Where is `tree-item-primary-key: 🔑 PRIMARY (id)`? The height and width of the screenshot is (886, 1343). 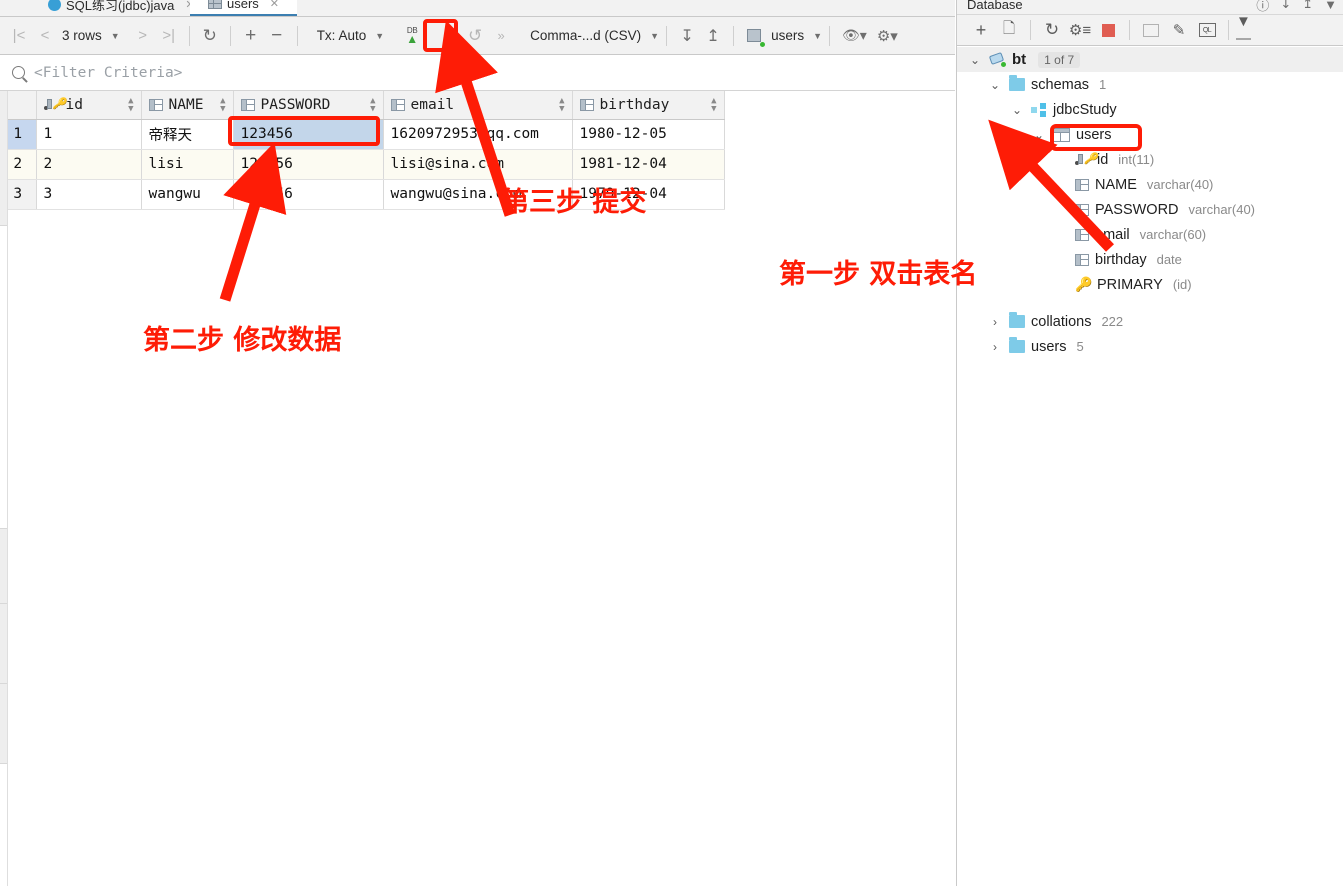 tree-item-primary-key: 🔑 PRIMARY (id) is located at coordinates (1150, 284).